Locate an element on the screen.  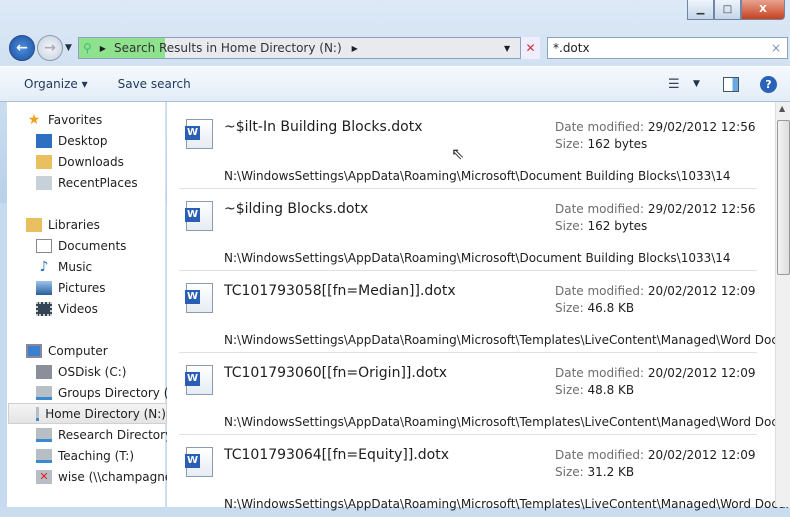
mouse-cursor-icon: ⇖ is located at coordinates (458, 153).